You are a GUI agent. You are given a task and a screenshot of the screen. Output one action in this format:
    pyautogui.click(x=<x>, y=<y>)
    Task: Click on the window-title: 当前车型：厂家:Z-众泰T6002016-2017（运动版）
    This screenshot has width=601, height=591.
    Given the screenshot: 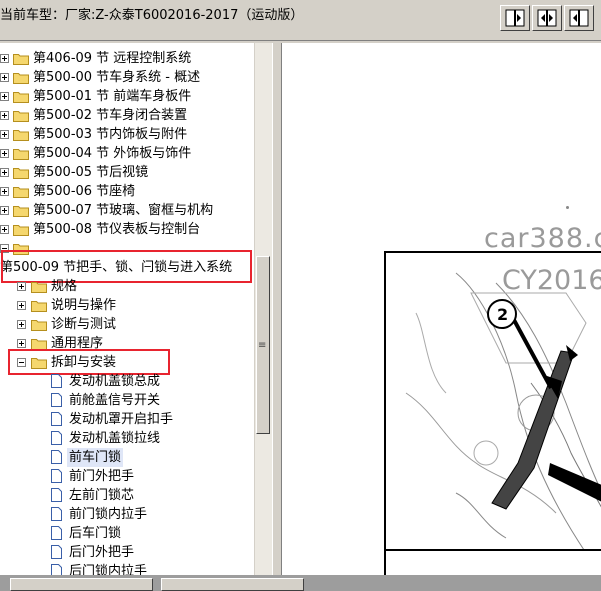 What is the action you would take?
    pyautogui.click(x=152, y=15)
    